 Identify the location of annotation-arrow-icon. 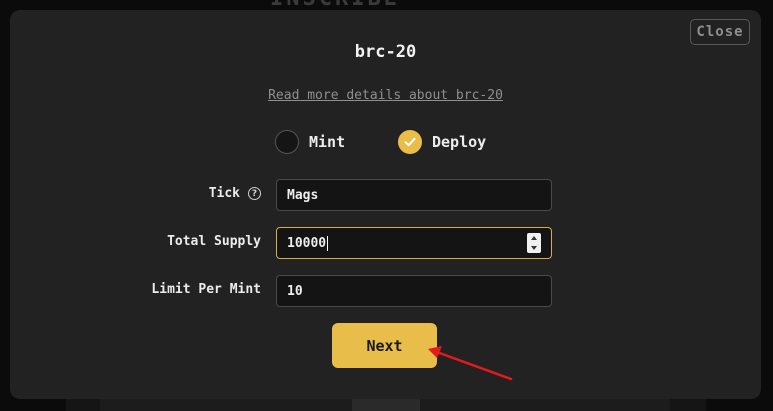
(470, 363).